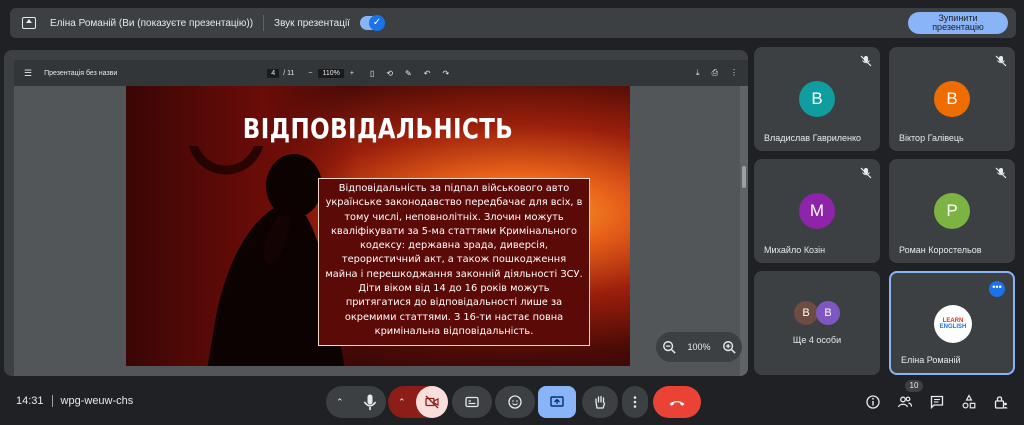  I want to click on fit-page-icon: ▯, so click(372, 73).